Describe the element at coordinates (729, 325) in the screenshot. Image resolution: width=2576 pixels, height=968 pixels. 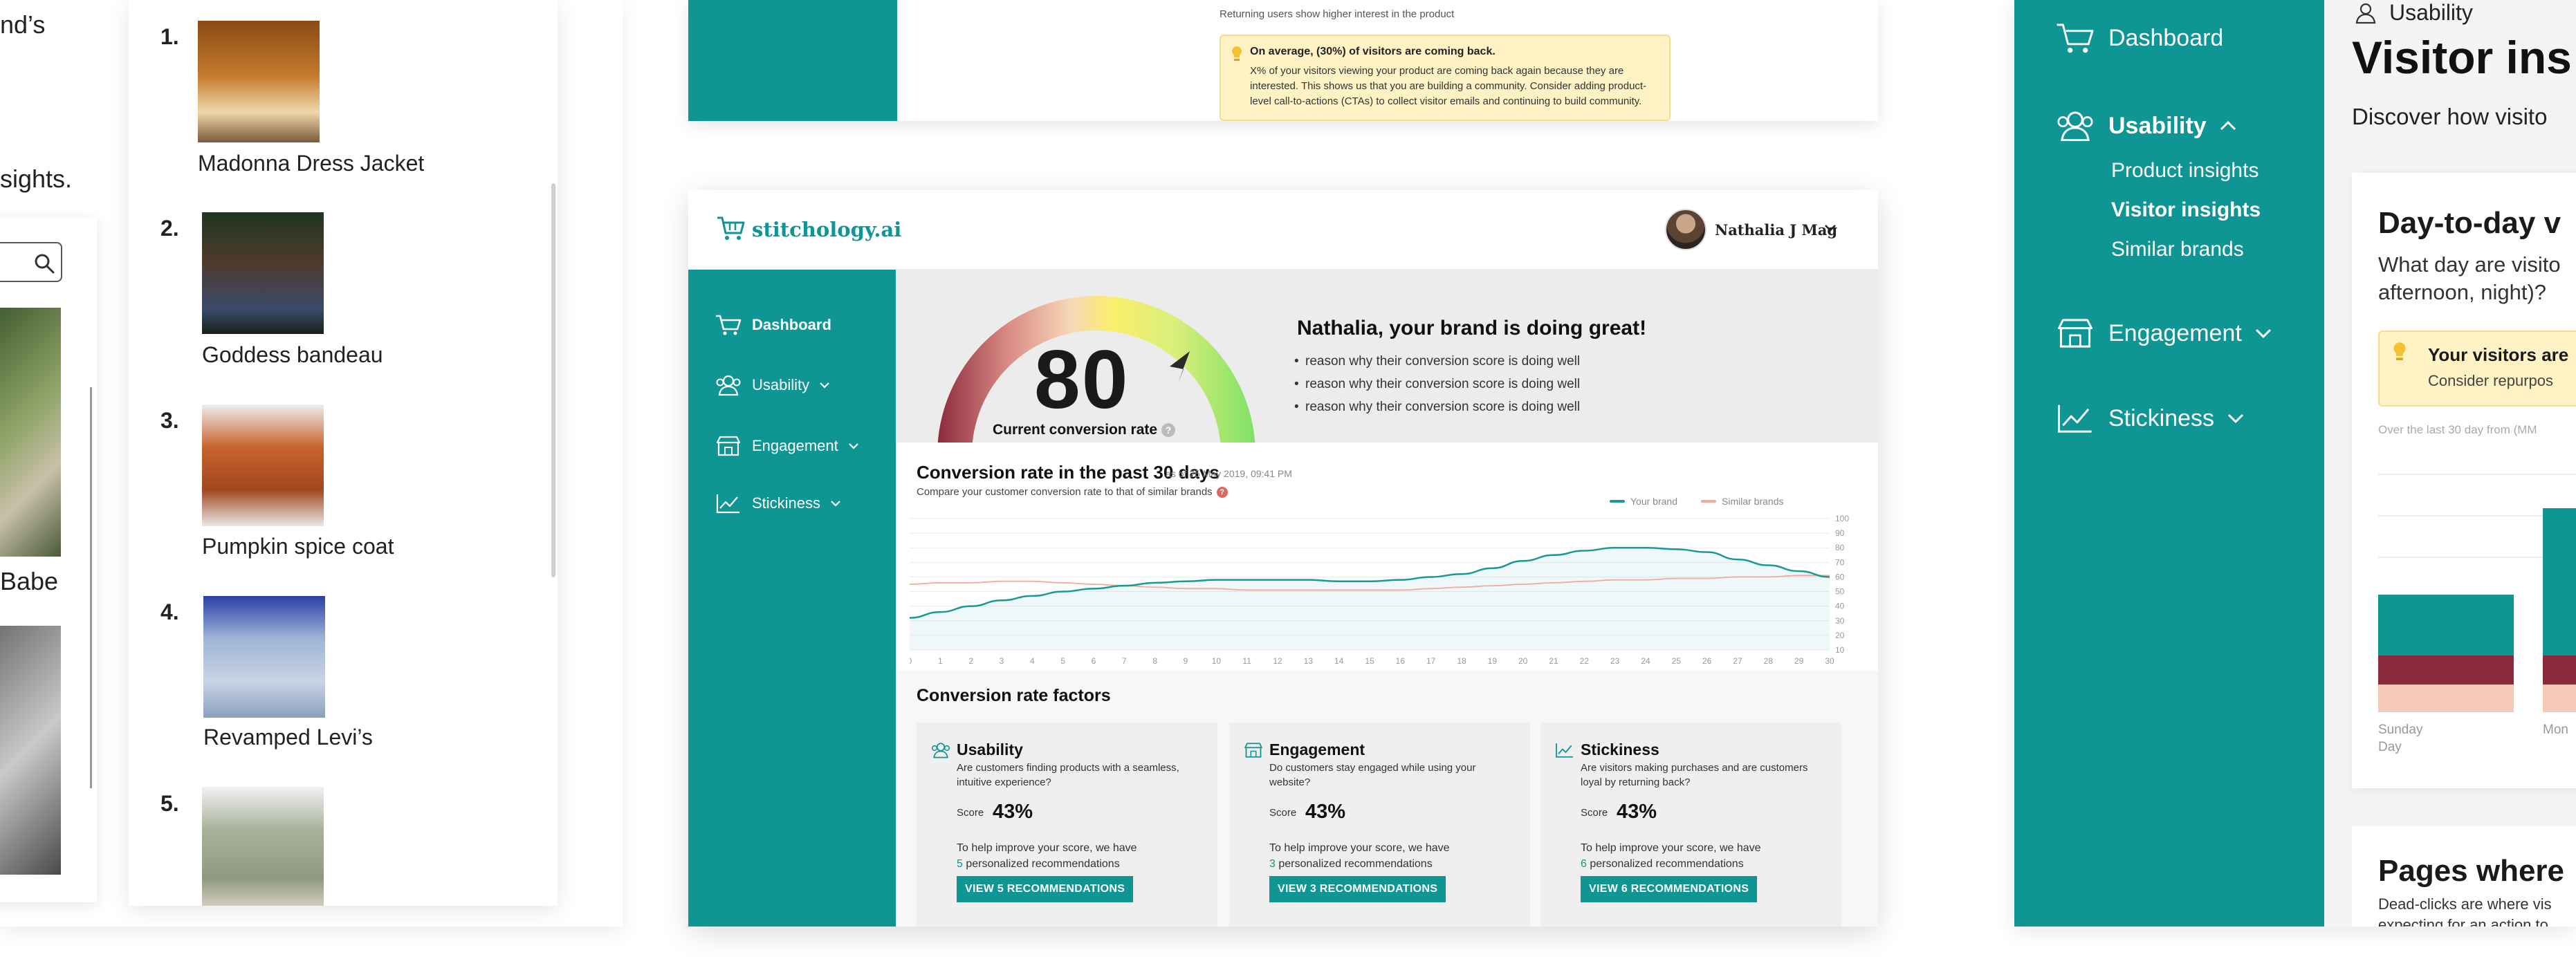
I see `cart-icon` at that location.